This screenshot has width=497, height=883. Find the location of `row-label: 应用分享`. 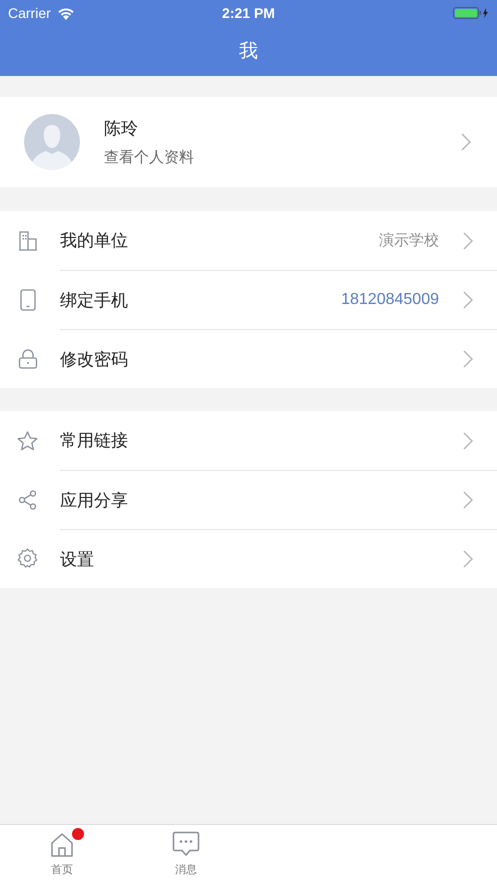

row-label: 应用分享 is located at coordinates (94, 501).